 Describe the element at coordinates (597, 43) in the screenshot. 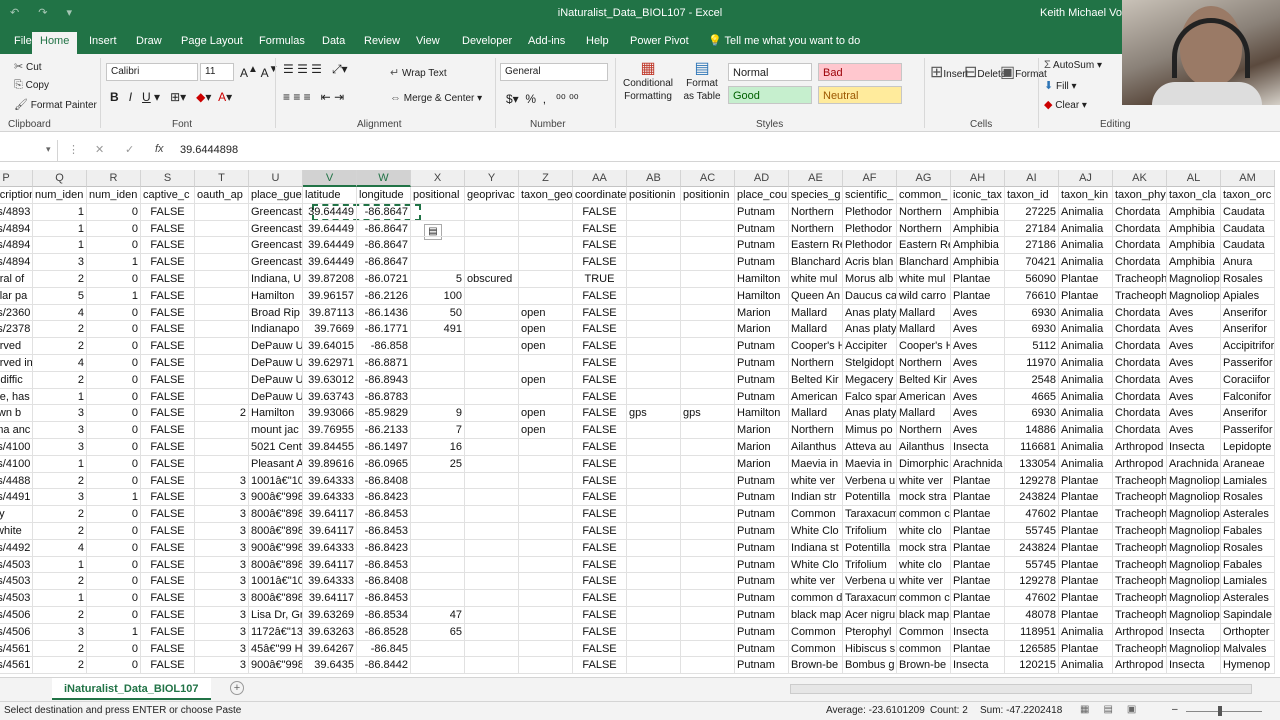

I see `tab-help: Help` at that location.